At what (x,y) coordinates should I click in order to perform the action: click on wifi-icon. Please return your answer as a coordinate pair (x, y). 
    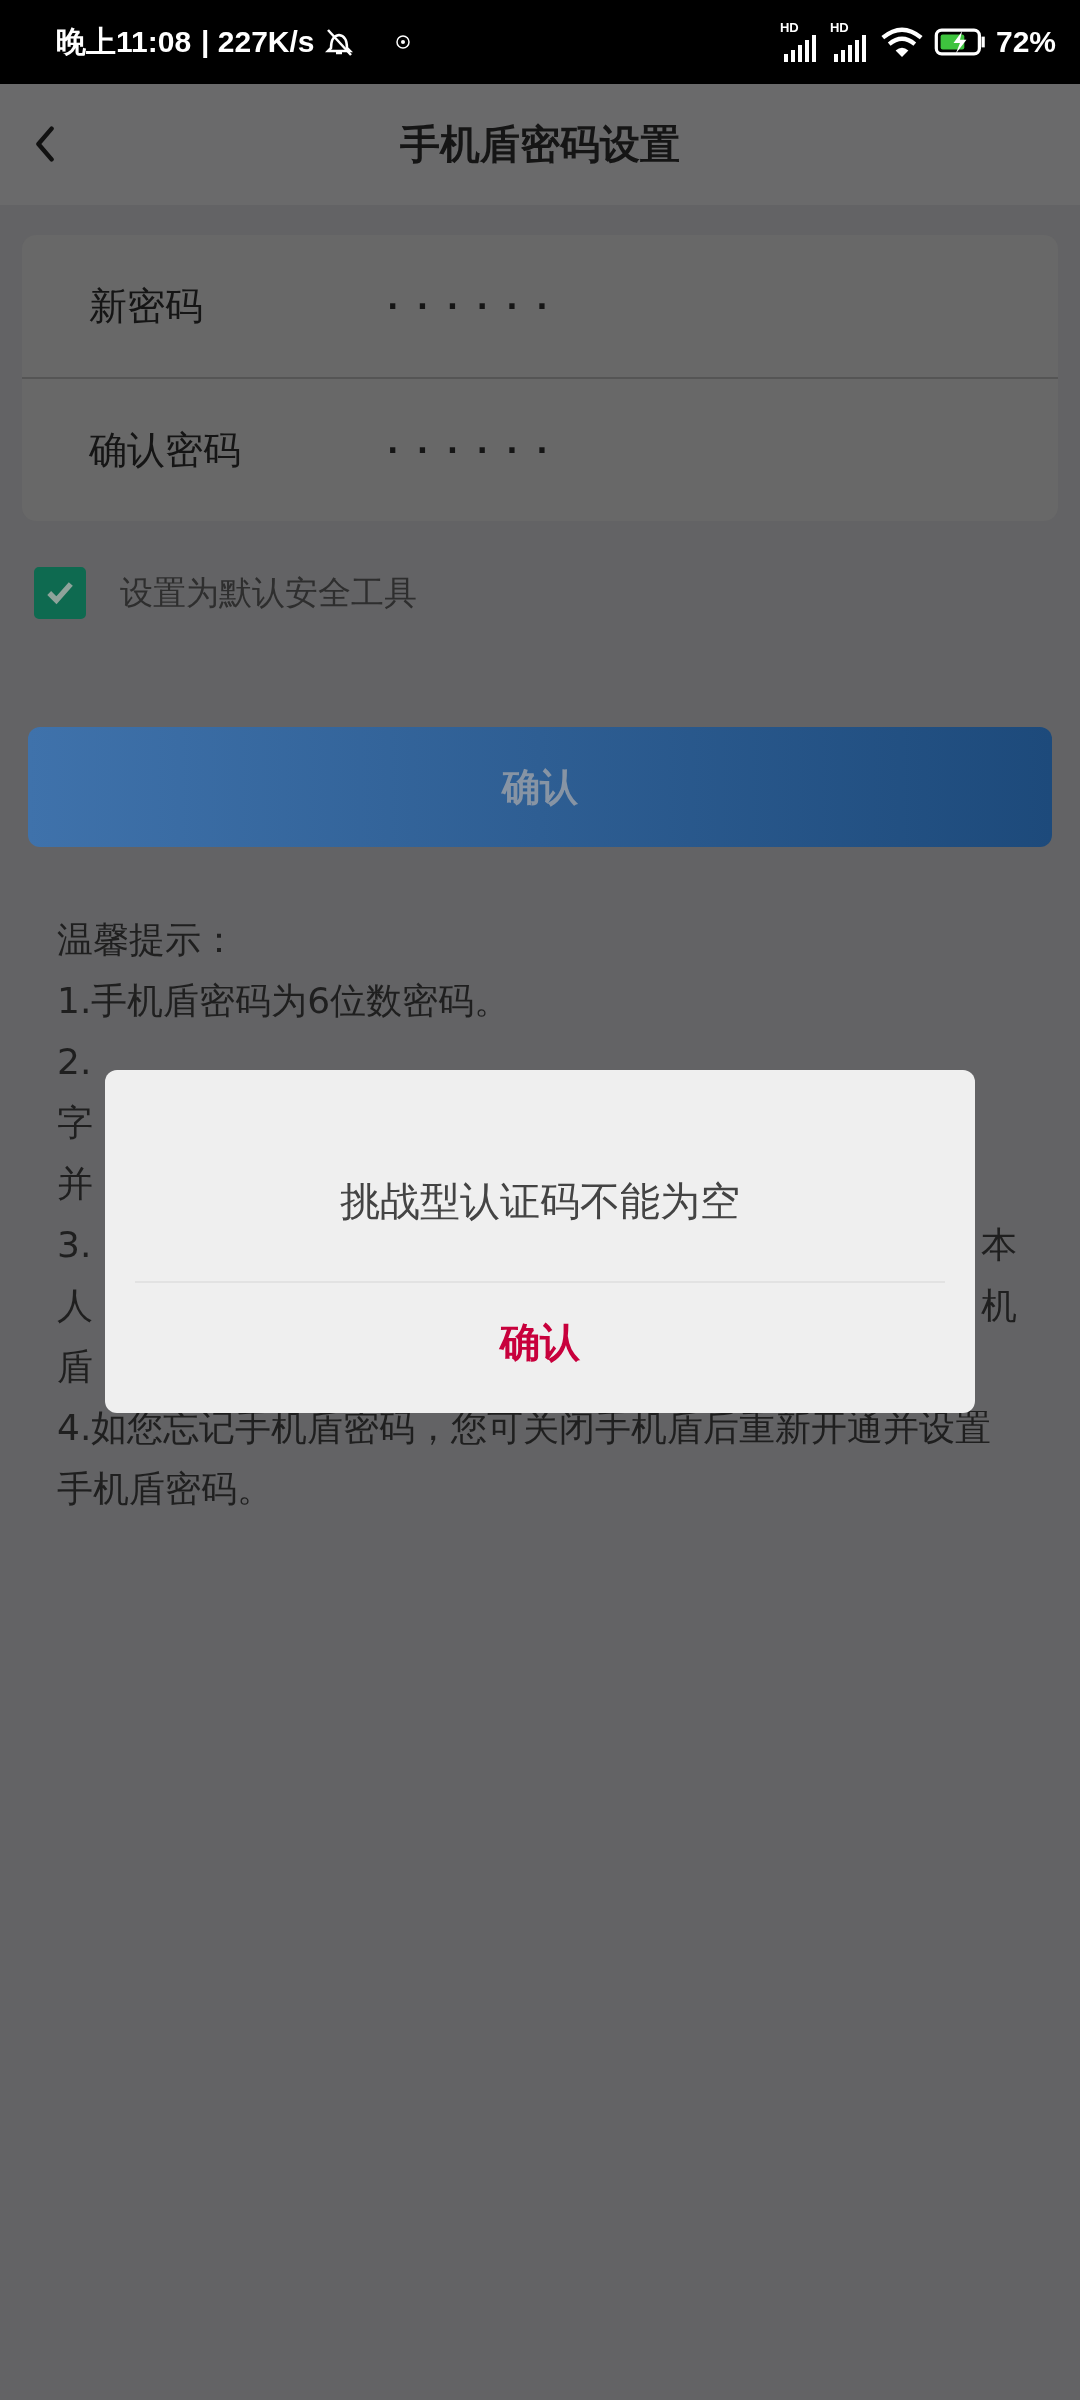
    Looking at the image, I should click on (901, 42).